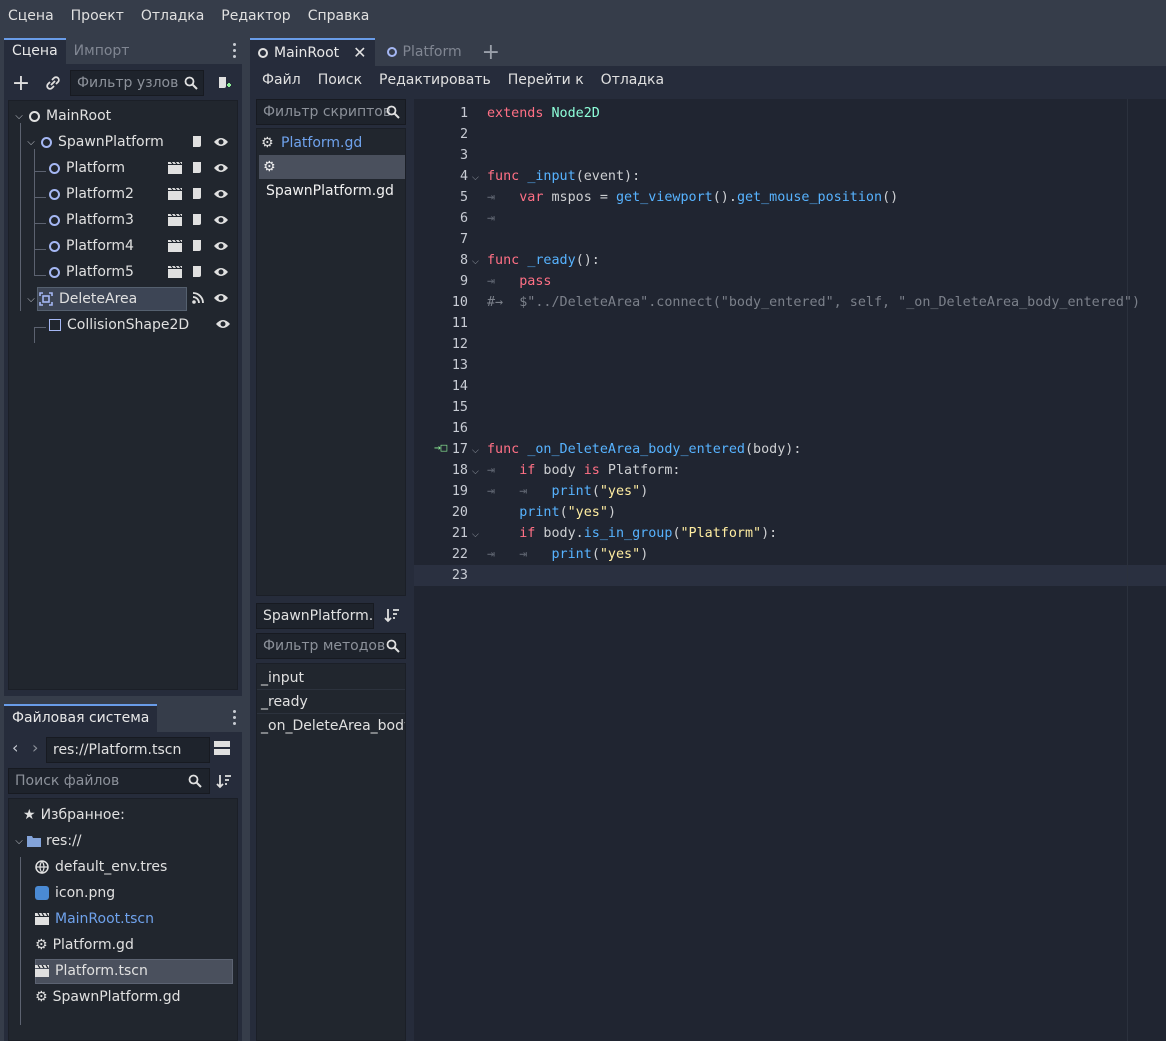 Image resolution: width=1166 pixels, height=1041 pixels. What do you see at coordinates (123, 815) in the screenshot?
I see `favorites-item: ★ Избранное:` at bounding box center [123, 815].